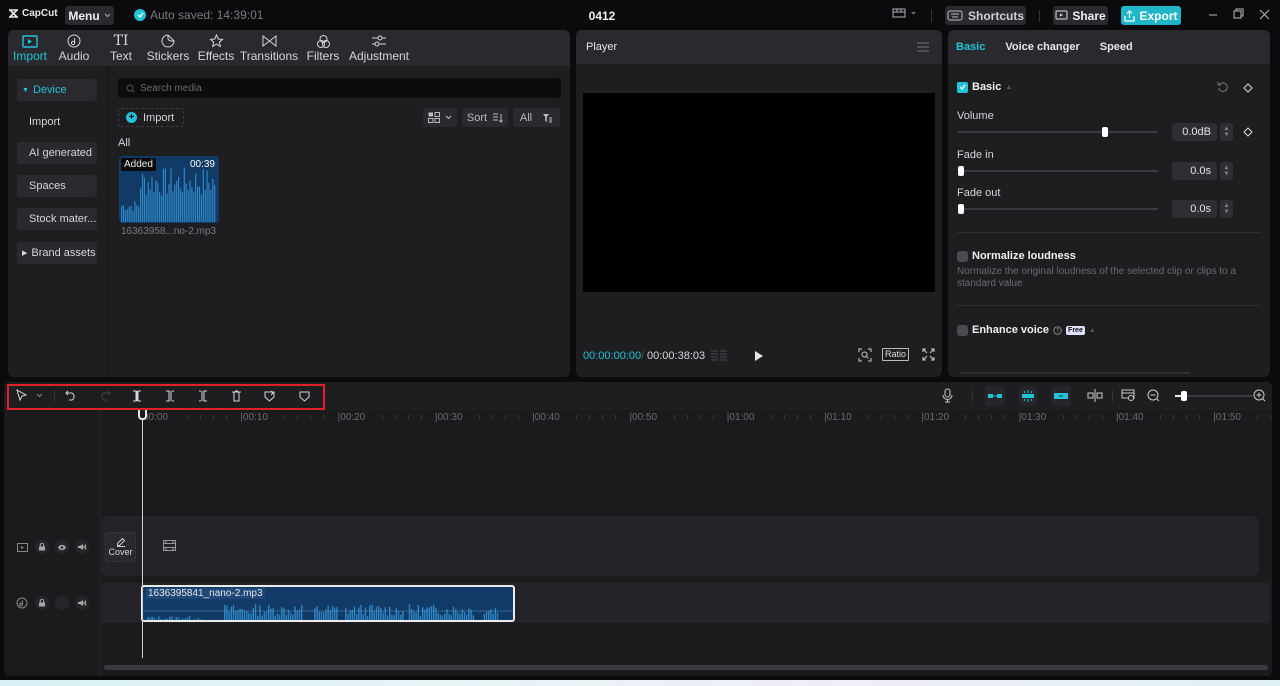 Image resolution: width=1280 pixels, height=686 pixels. Describe the element at coordinates (1258, 417) in the screenshot. I see `ruler-tick` at that location.